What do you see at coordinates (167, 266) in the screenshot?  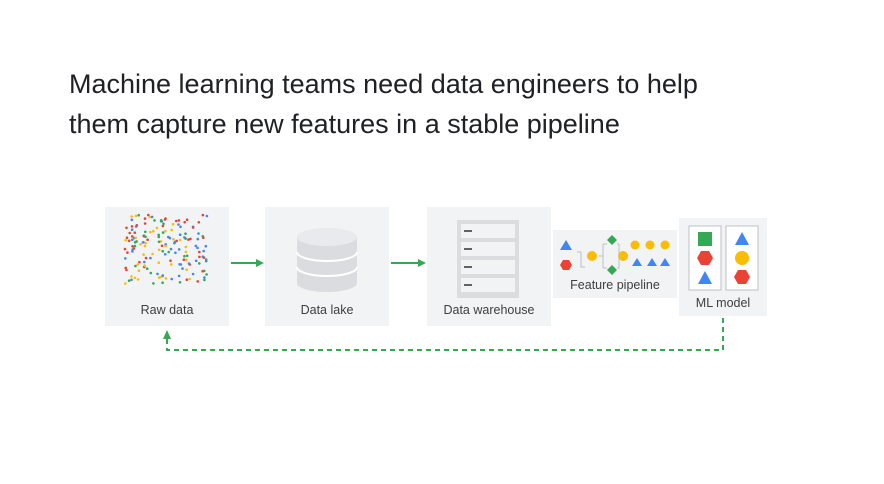 I see `raw-data-box: Raw data` at bounding box center [167, 266].